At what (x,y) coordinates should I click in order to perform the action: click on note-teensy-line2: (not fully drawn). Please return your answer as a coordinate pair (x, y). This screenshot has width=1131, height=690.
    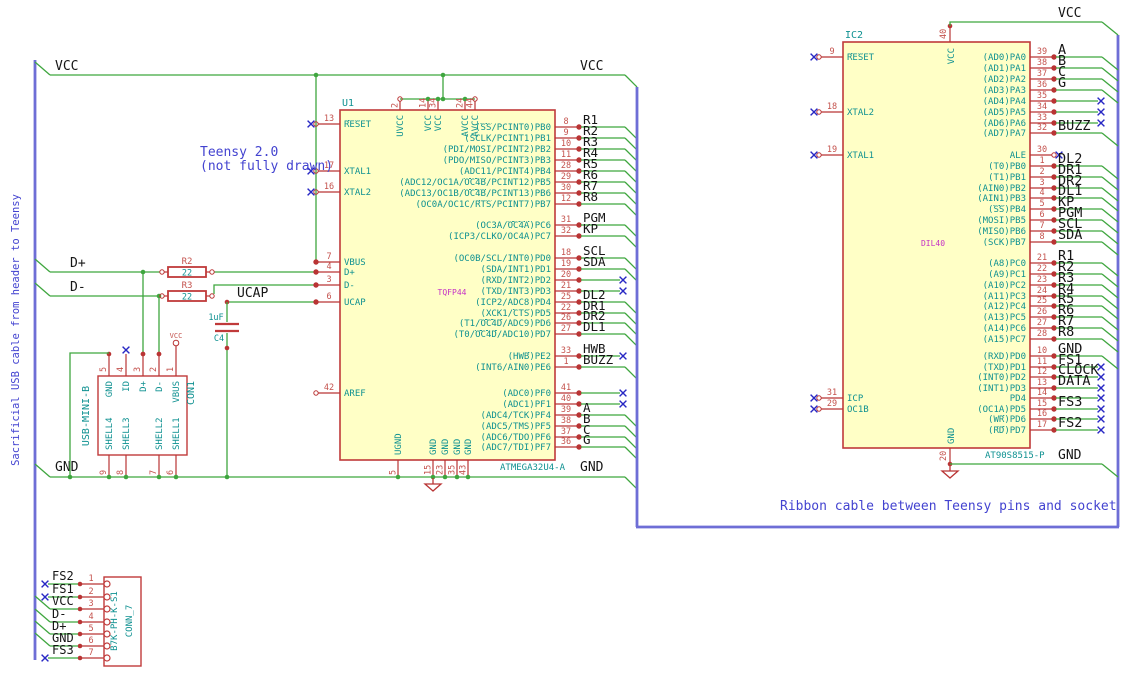
    Looking at the image, I should click on (267, 166).